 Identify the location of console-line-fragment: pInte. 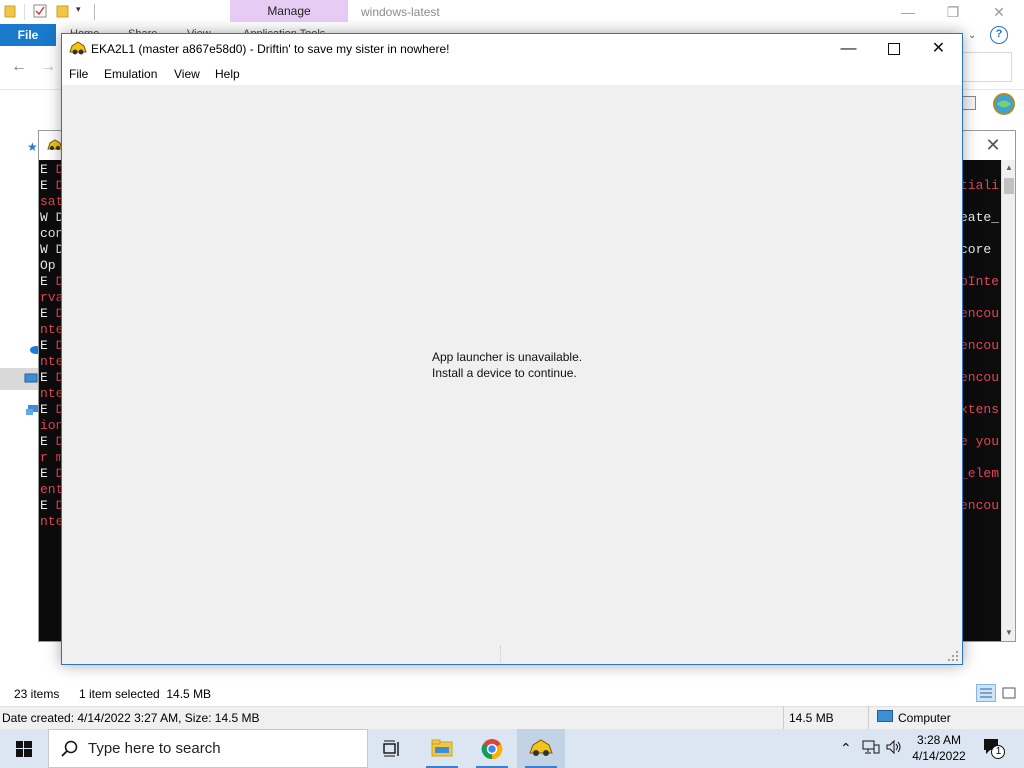
(980, 281).